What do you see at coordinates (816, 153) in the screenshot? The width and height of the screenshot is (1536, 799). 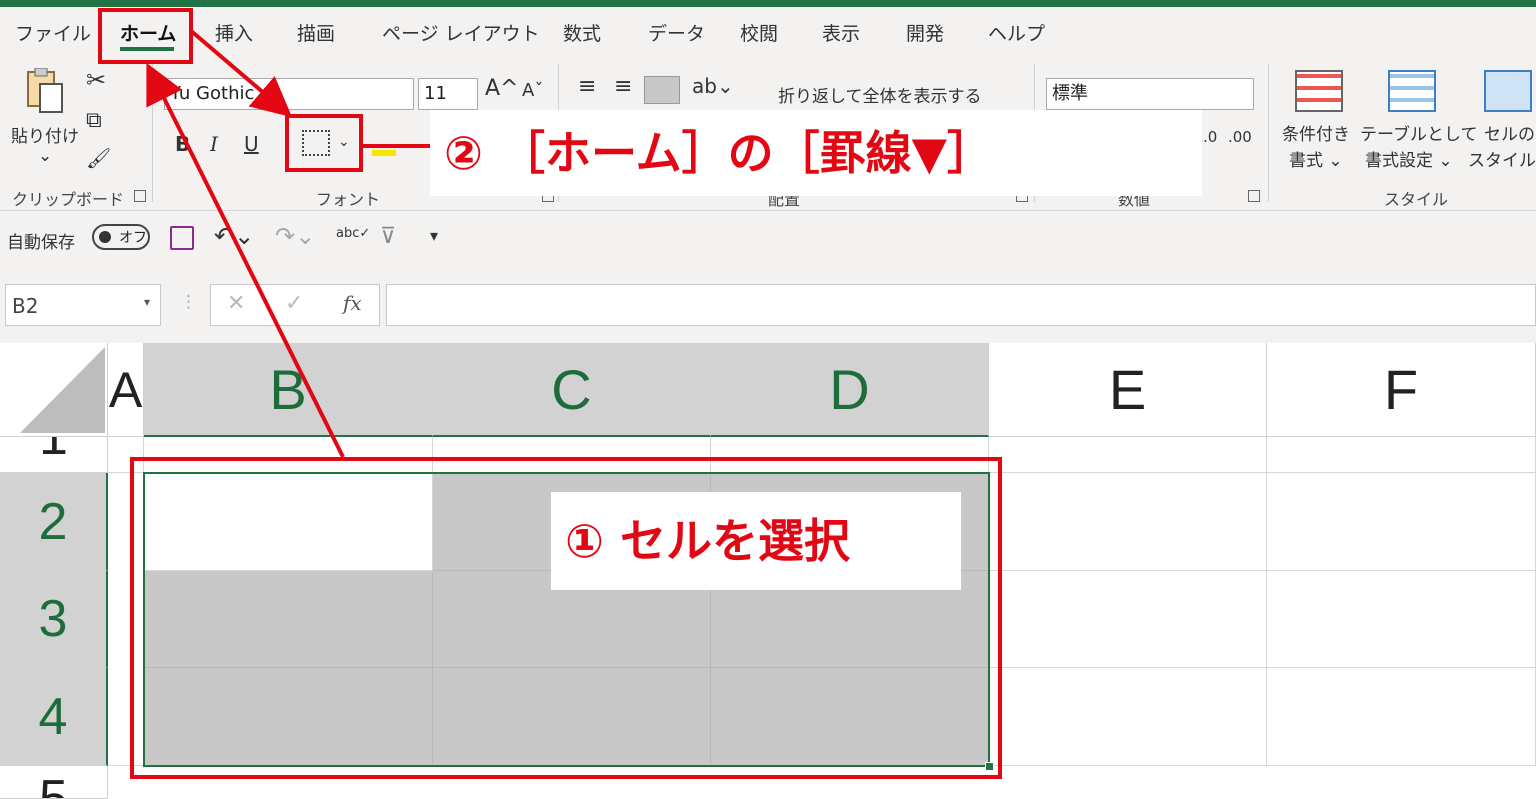 I see `step2-callout: ② ［ホーム］の［罫線▼］` at bounding box center [816, 153].